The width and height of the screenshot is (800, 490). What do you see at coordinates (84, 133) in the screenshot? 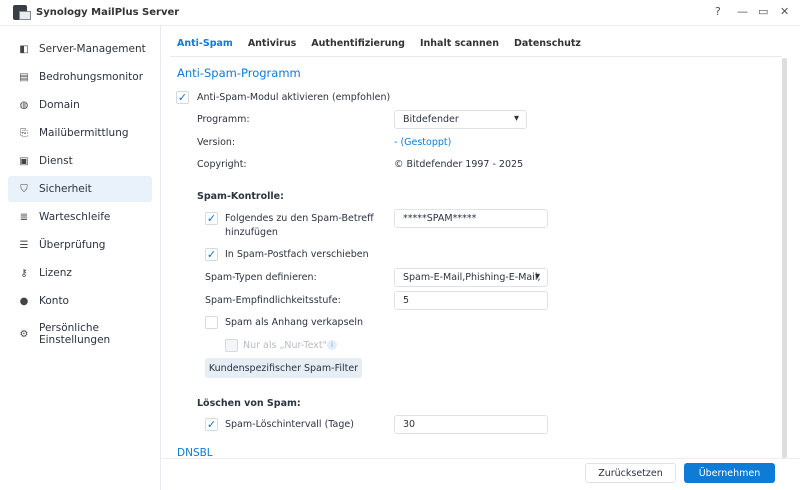
I see `sidebar-item-label: Mailübermittlung` at bounding box center [84, 133].